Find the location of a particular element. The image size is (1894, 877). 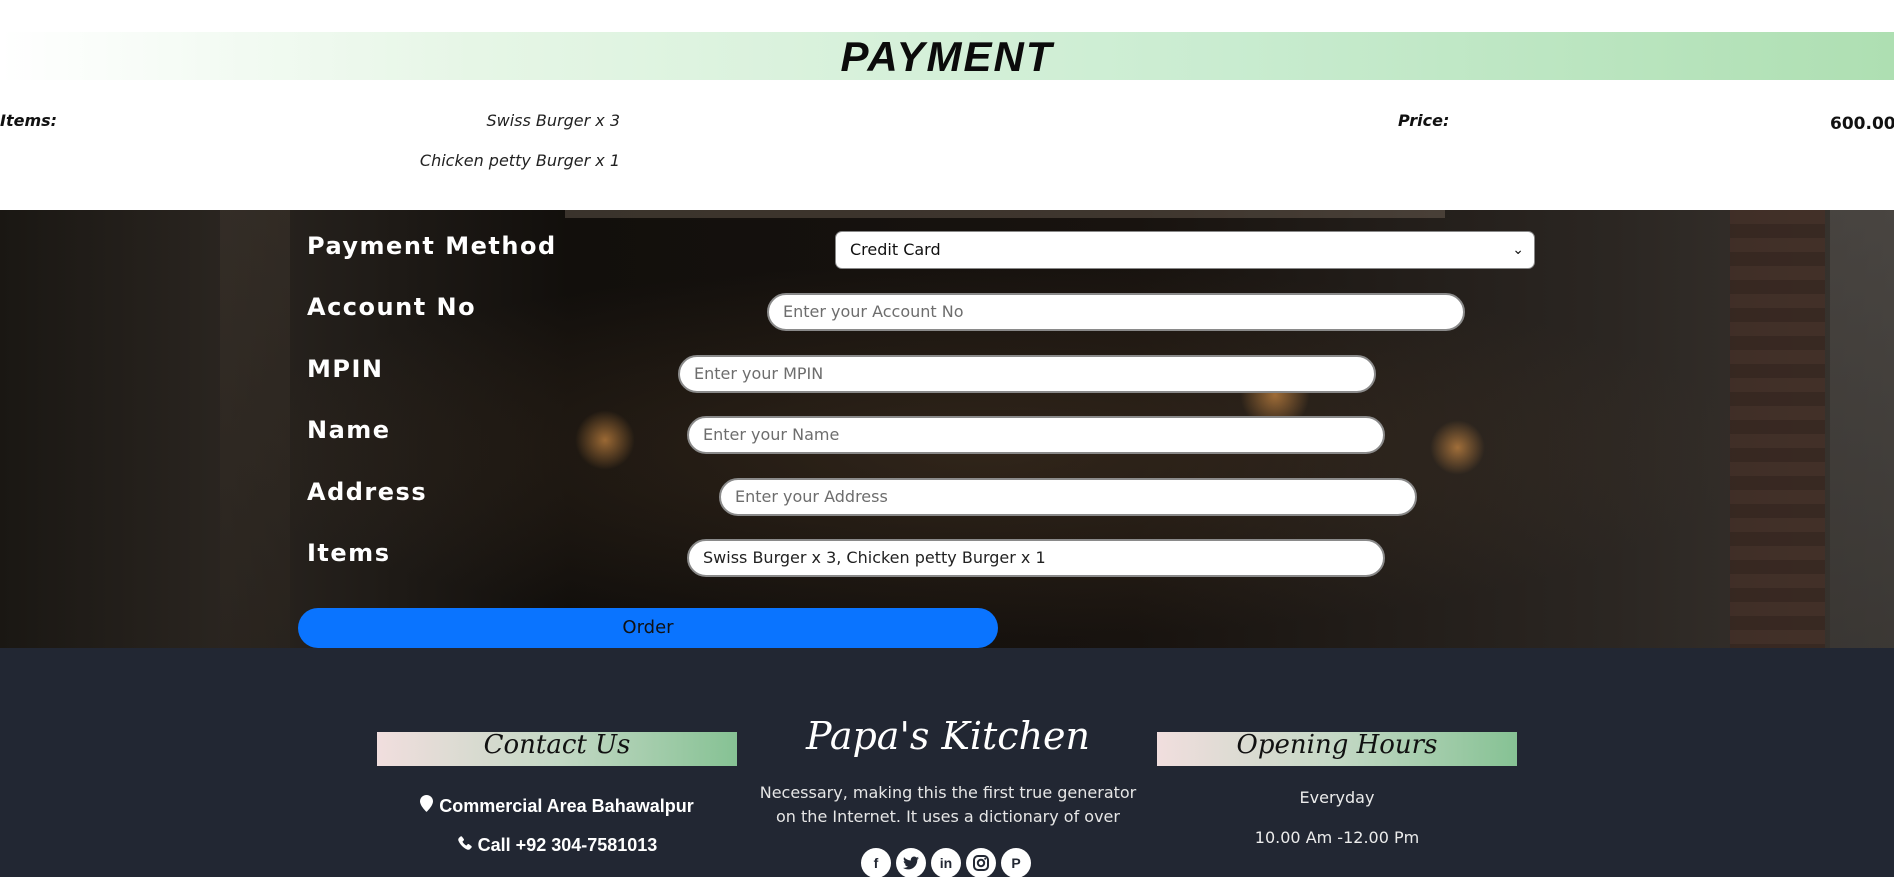

payment-method-label: Payment Method is located at coordinates (432, 246).